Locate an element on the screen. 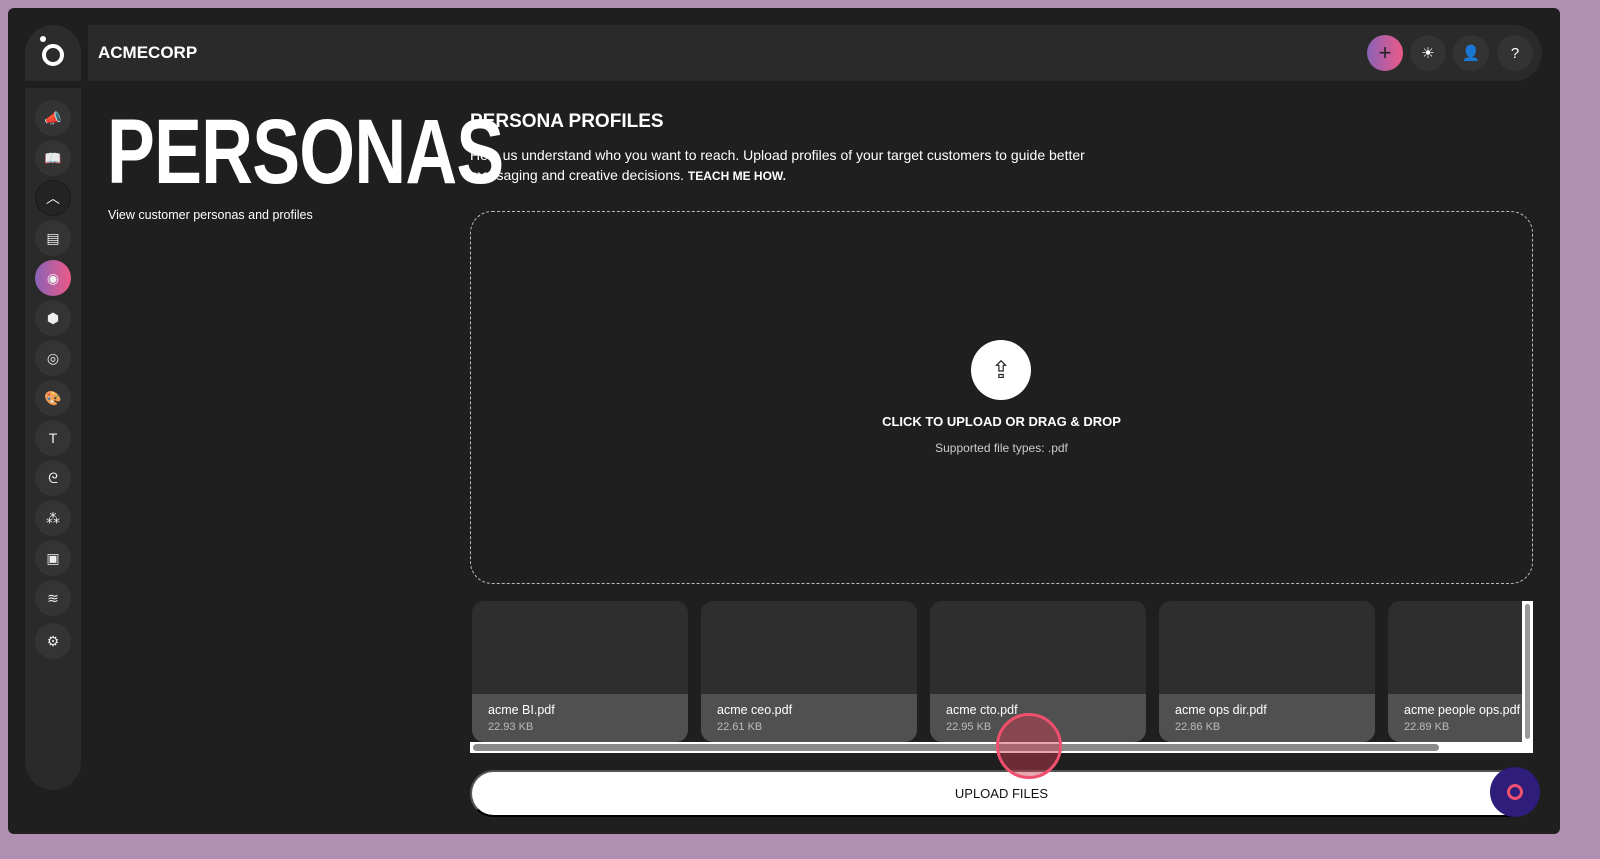 The height and width of the screenshot is (859, 1600). vertical-scrollbar is located at coordinates (1527, 671).